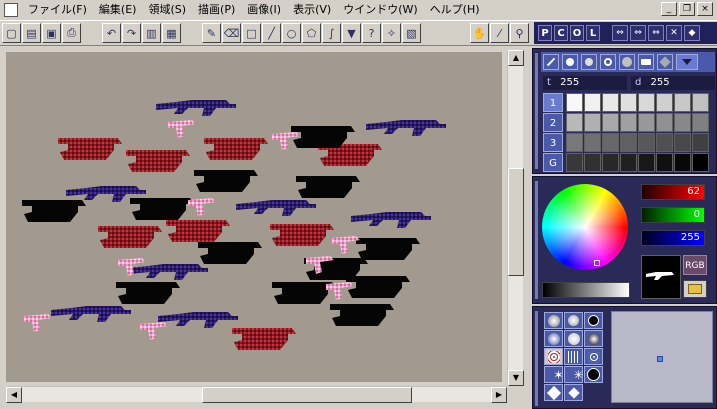  What do you see at coordinates (516, 222) in the screenshot?
I see `vertical-scroll-thumb` at bounding box center [516, 222].